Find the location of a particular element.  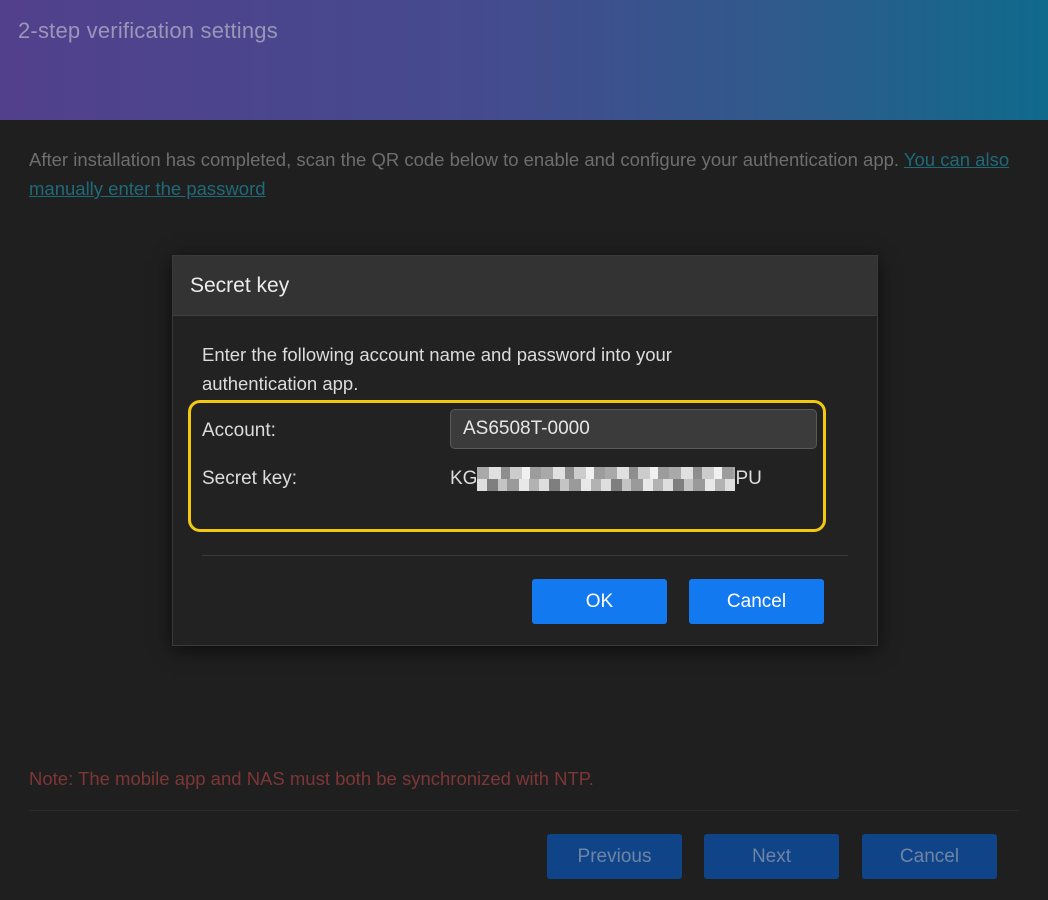

dialog-title: Secret key is located at coordinates (240, 285).